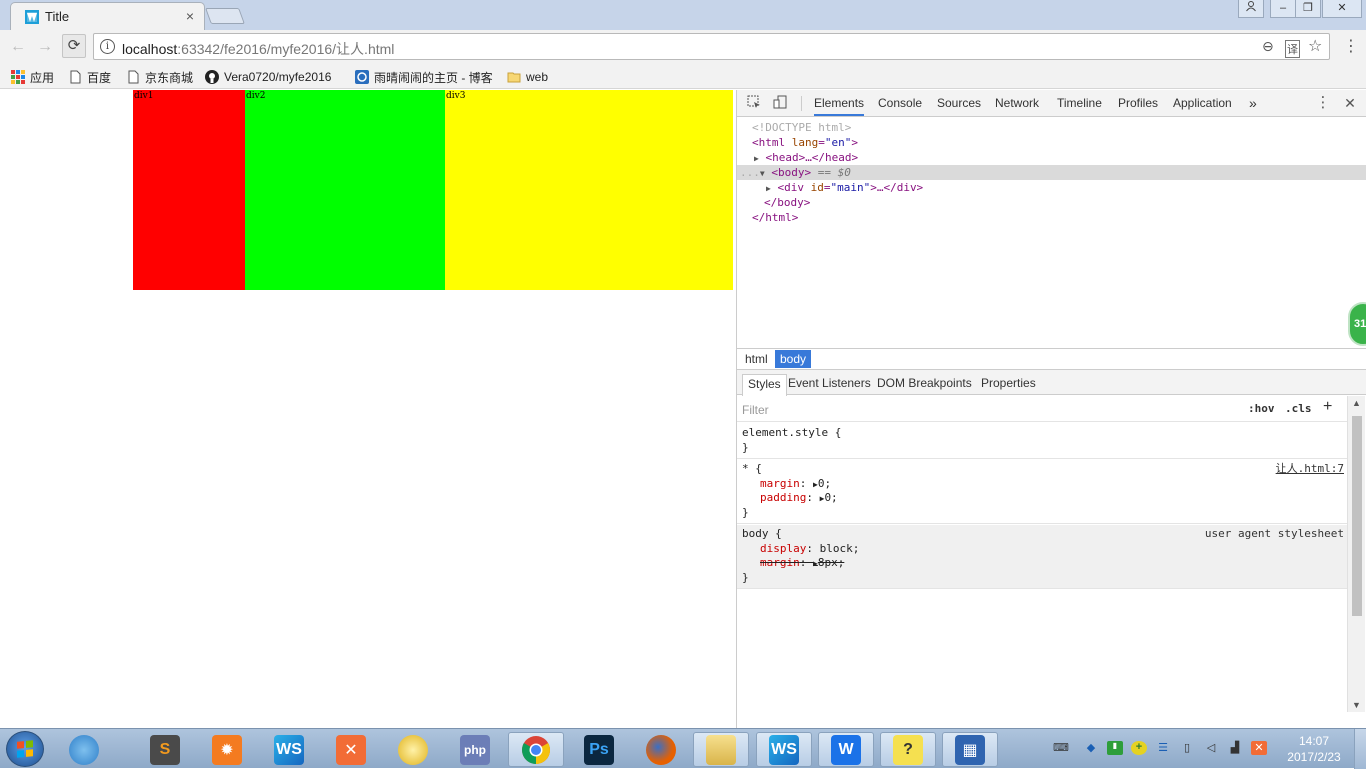 The width and height of the screenshot is (1366, 769). What do you see at coordinates (1298, 408) in the screenshot?
I see `cls-toggle: .cls` at bounding box center [1298, 408].